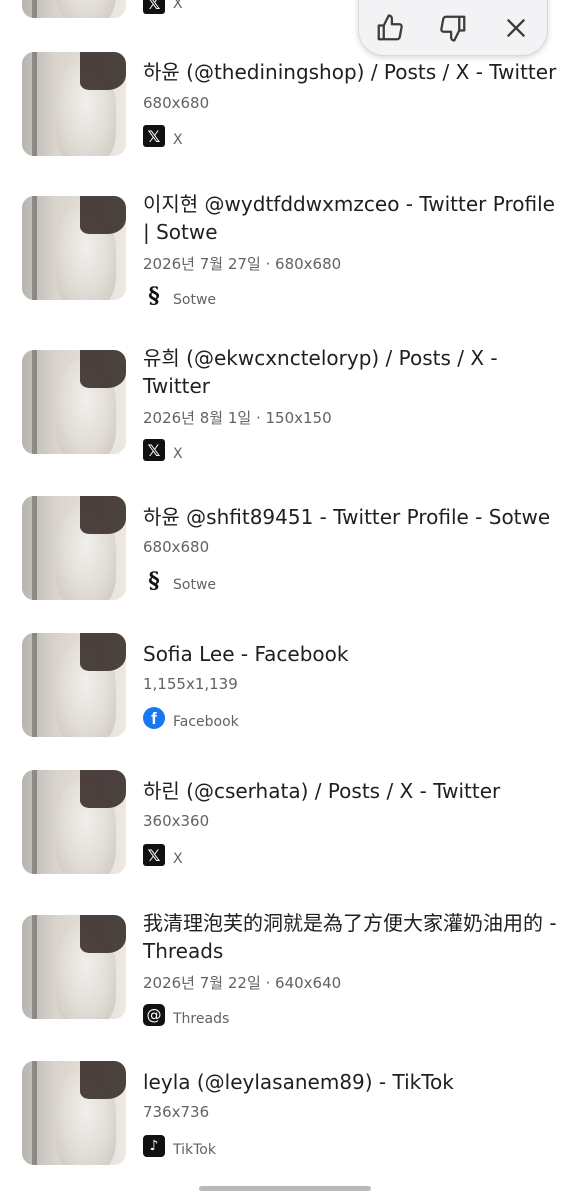  I want to click on result-title: Sofia Lee - Facebook, so click(350, 654).